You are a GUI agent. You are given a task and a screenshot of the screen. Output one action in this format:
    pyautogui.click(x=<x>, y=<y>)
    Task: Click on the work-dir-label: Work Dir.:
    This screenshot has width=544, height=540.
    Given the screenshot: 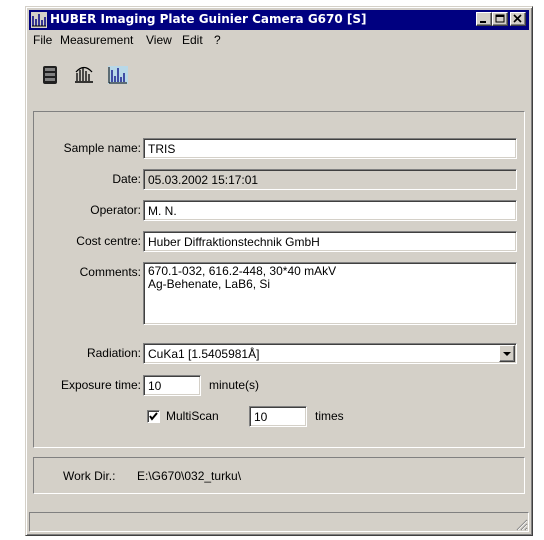 What is the action you would take?
    pyautogui.click(x=89, y=476)
    